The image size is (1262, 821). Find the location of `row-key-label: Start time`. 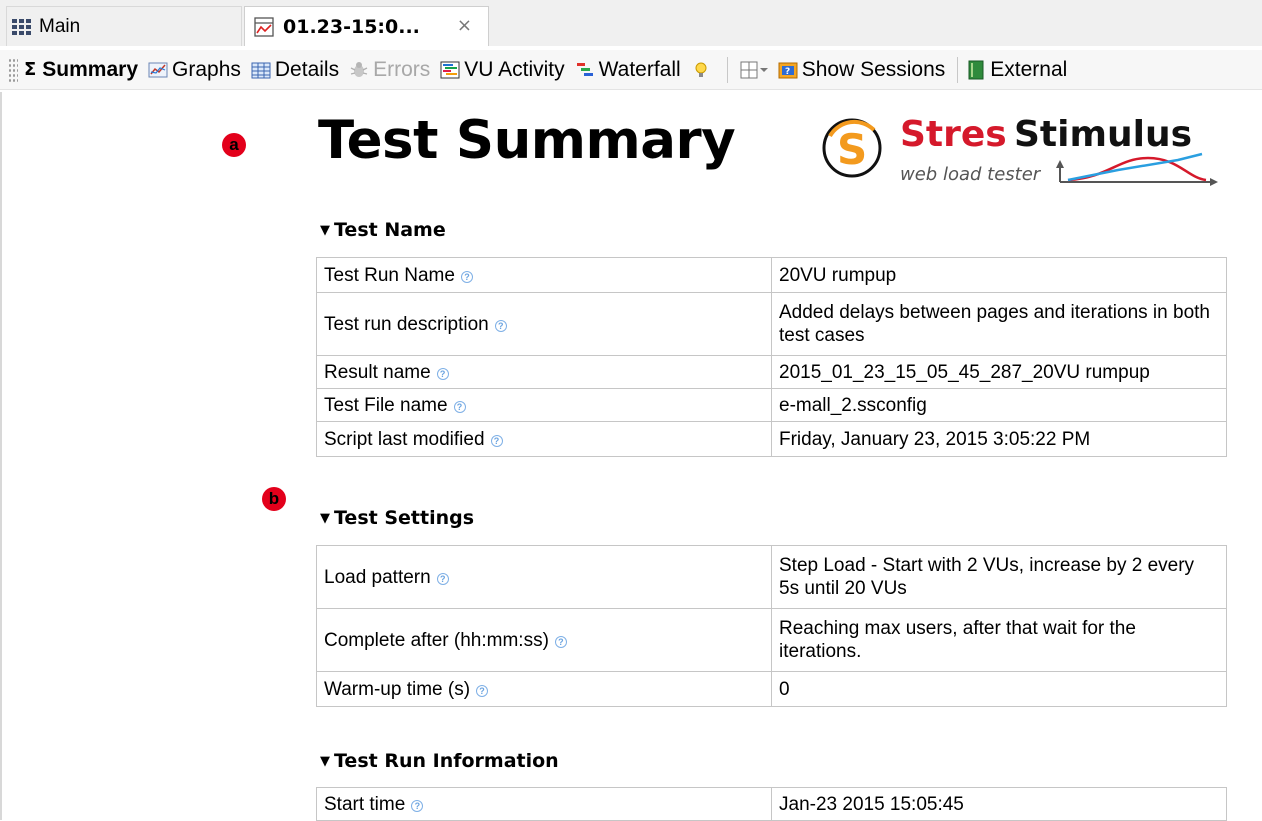

row-key-label: Start time is located at coordinates (365, 804).